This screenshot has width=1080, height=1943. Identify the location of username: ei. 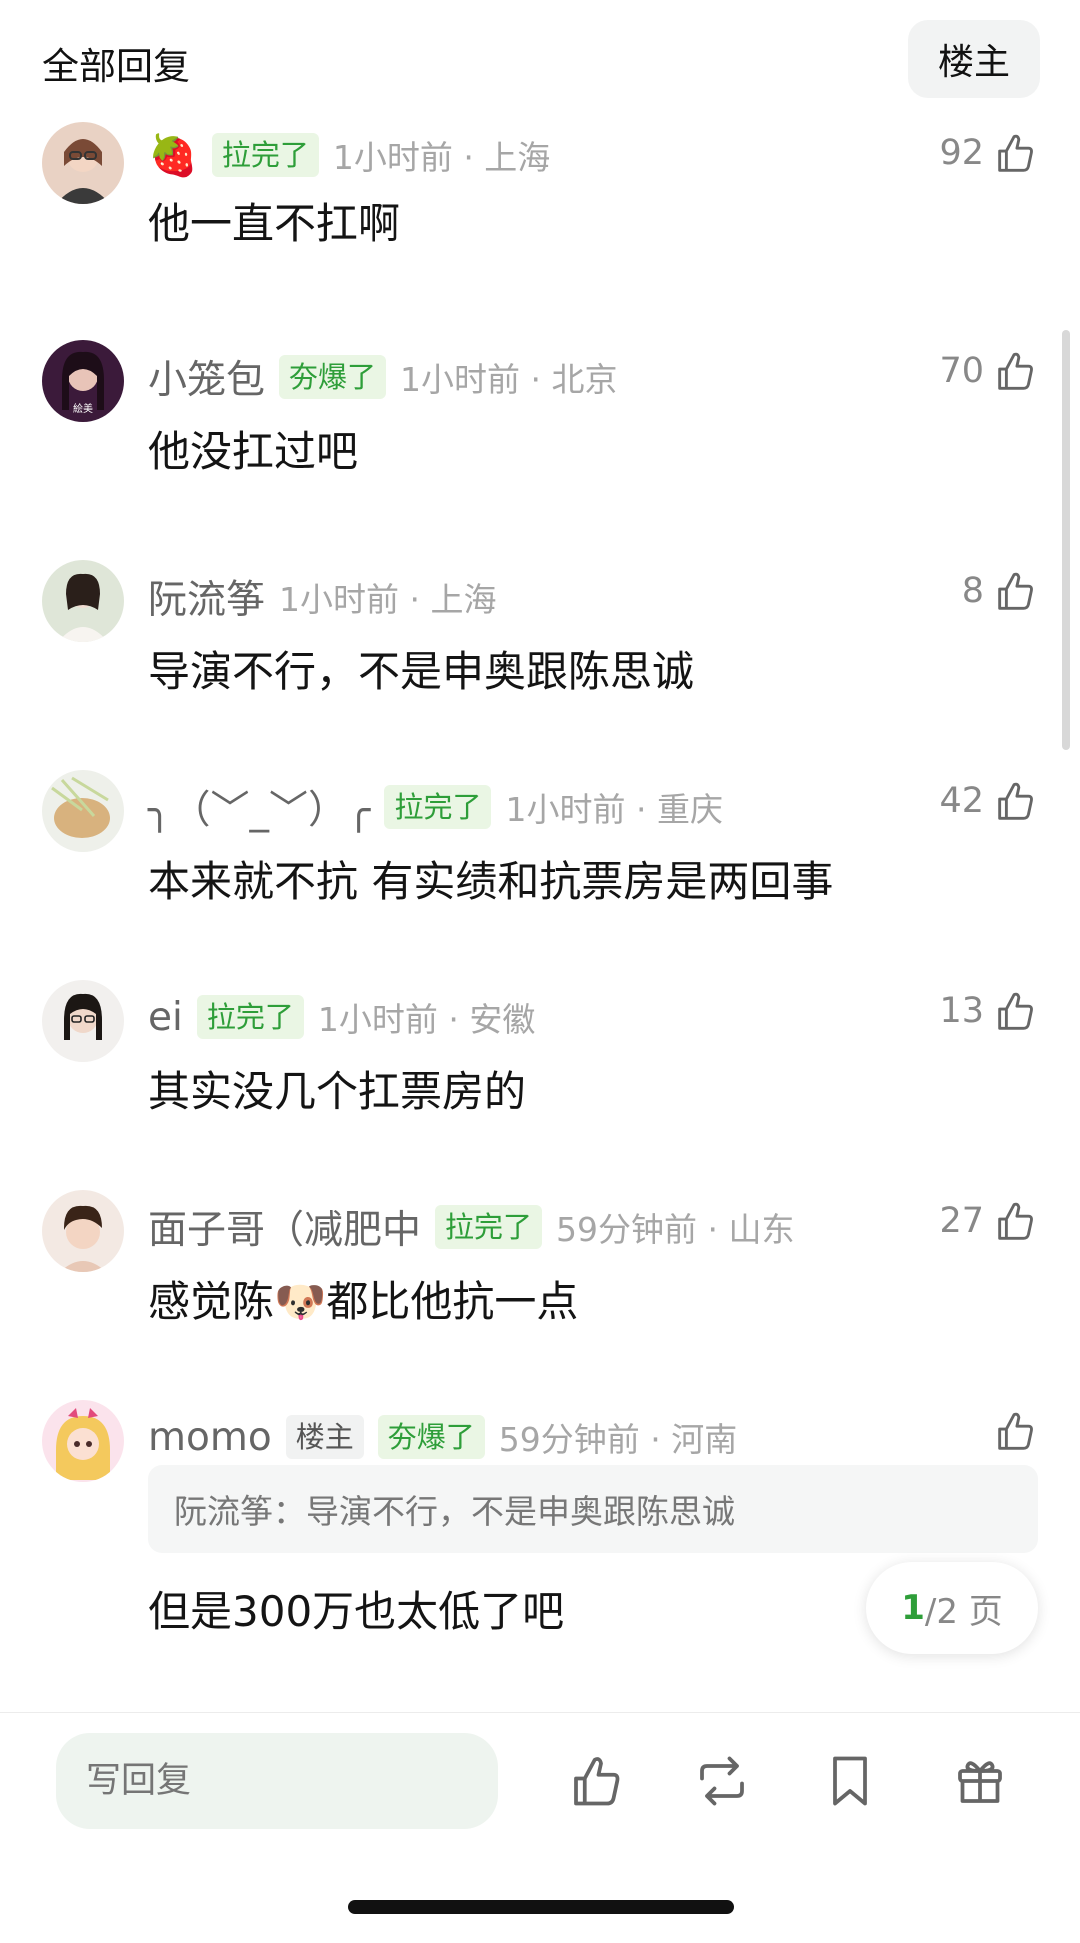
(165, 1017).